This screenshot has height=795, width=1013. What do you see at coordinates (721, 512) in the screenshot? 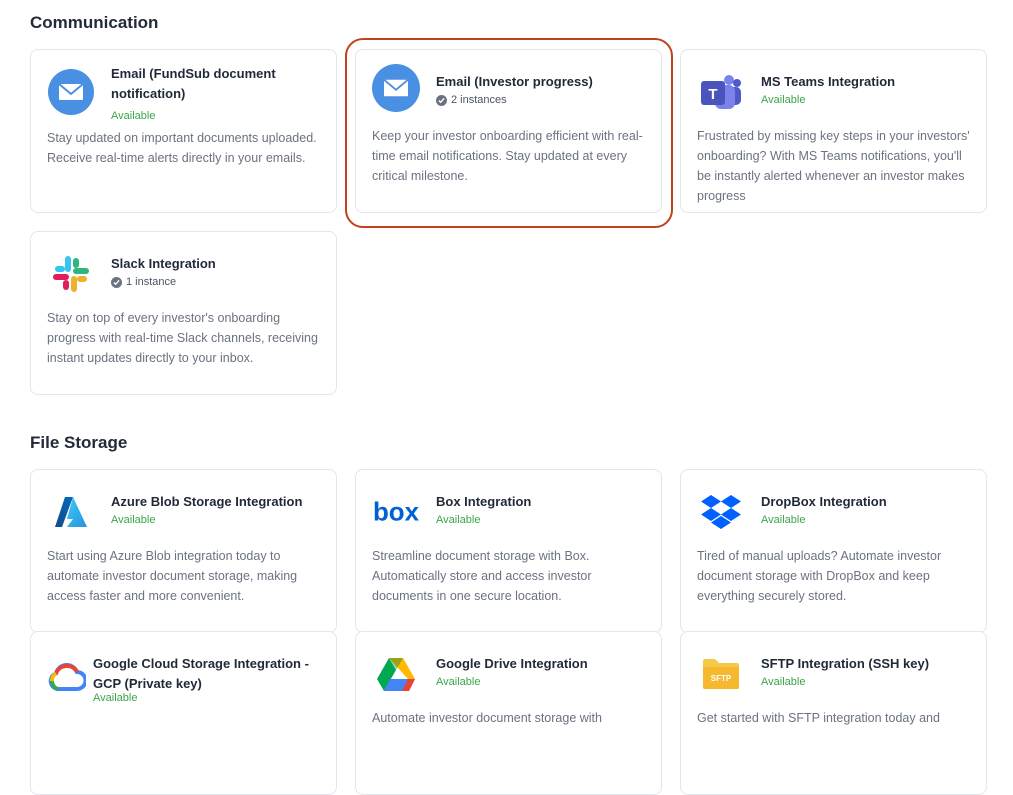
I see `dropbox-icon` at bounding box center [721, 512].